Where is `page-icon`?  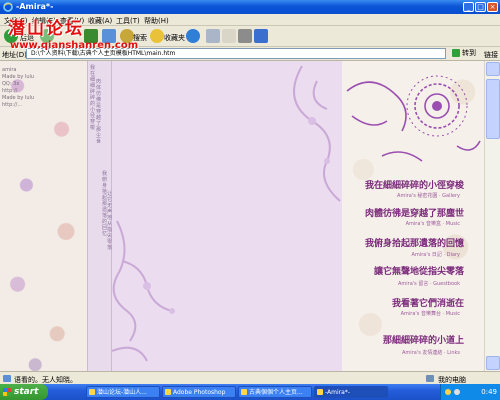
page-icon is located at coordinates (7, 378).